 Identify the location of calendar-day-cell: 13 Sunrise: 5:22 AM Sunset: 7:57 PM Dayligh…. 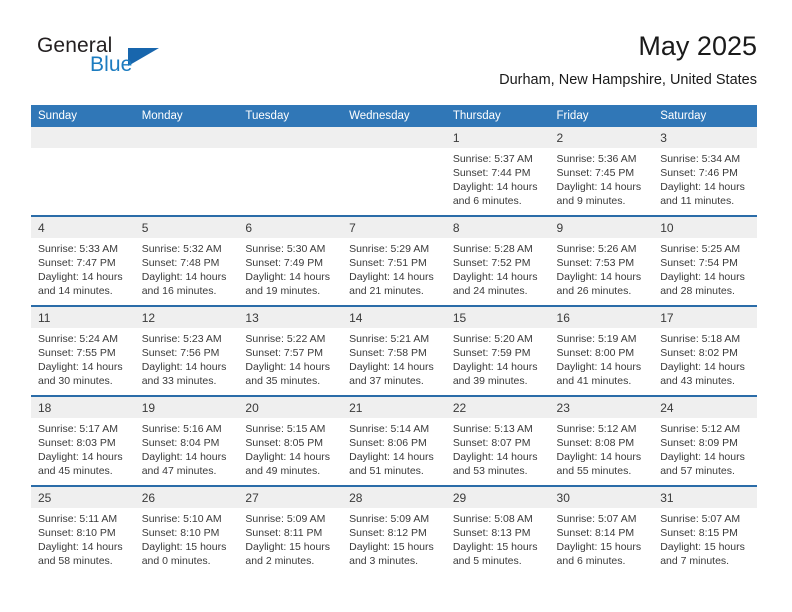
(290, 350).